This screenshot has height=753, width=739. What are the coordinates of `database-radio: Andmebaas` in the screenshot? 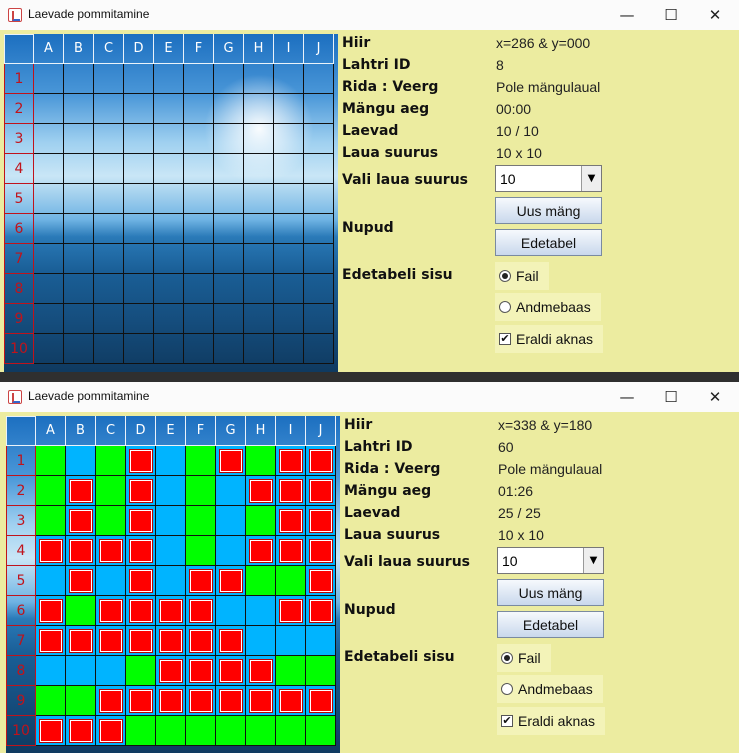 It's located at (548, 307).